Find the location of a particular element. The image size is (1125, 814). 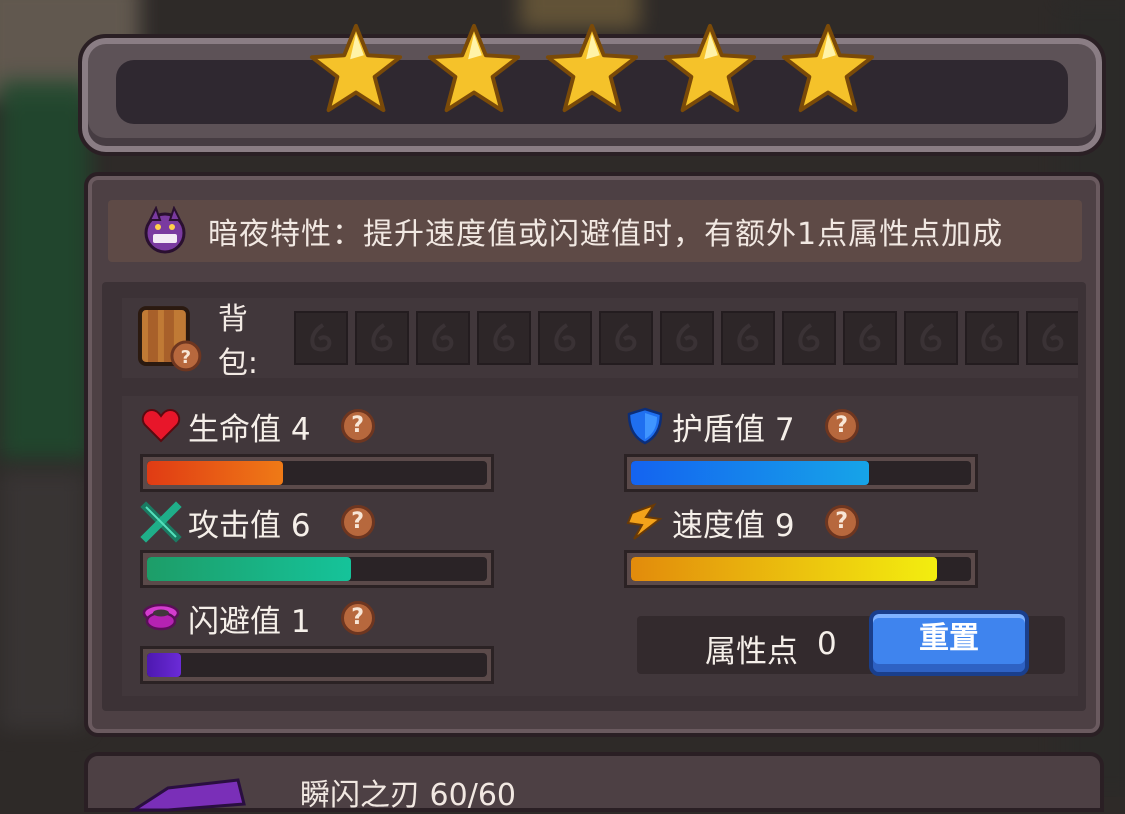

backpack-row: ? 背包: is located at coordinates (600, 339).